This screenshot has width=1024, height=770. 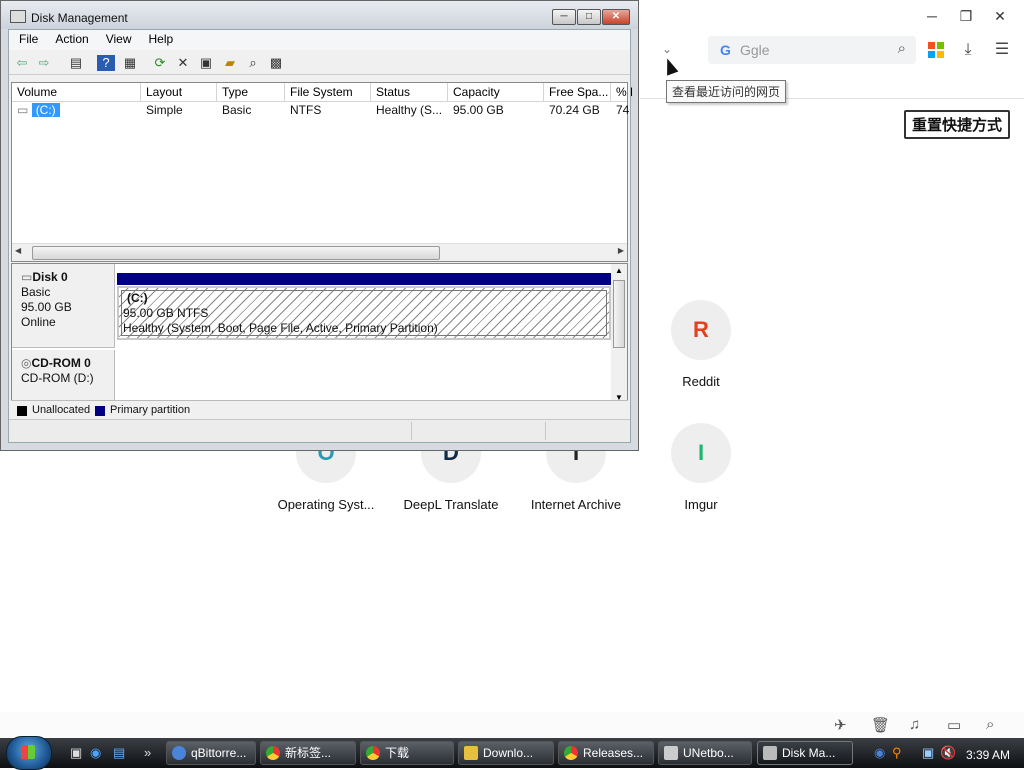 I want to click on tile-label: Imgur, so click(x=701, y=504).